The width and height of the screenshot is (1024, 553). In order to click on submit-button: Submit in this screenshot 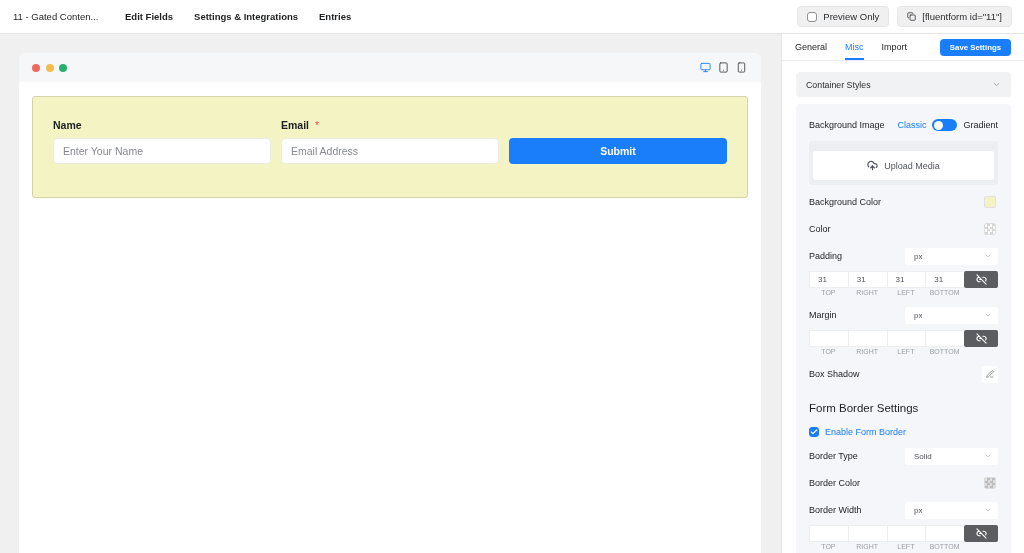, I will do `click(618, 151)`.